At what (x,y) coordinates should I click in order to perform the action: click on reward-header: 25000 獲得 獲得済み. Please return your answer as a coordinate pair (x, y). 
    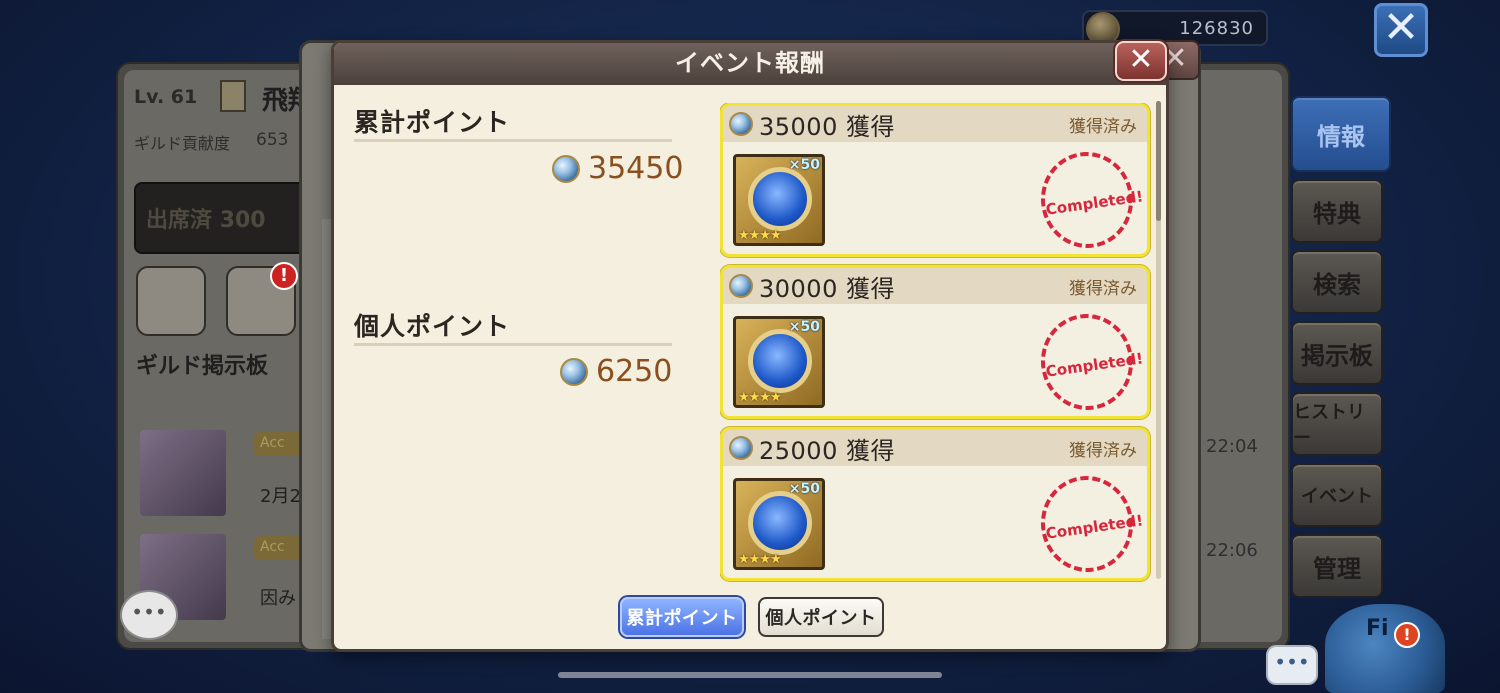
    Looking at the image, I should click on (935, 448).